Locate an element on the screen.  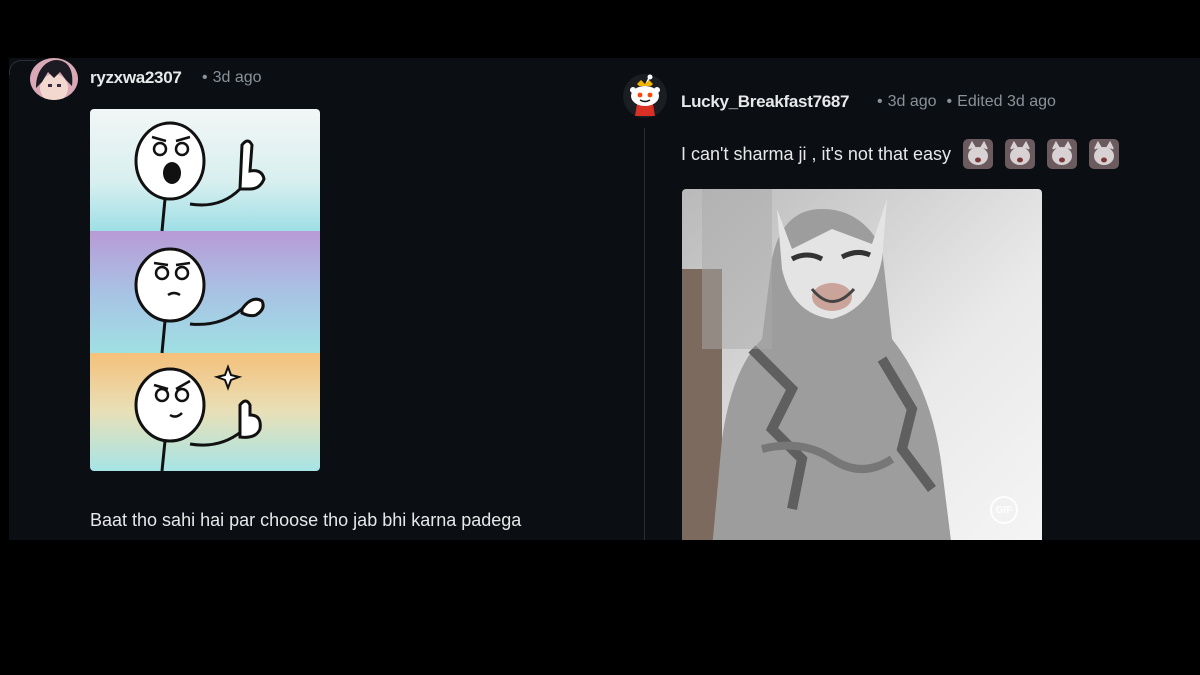
snoo-avatar-icon is located at coordinates (645, 96).